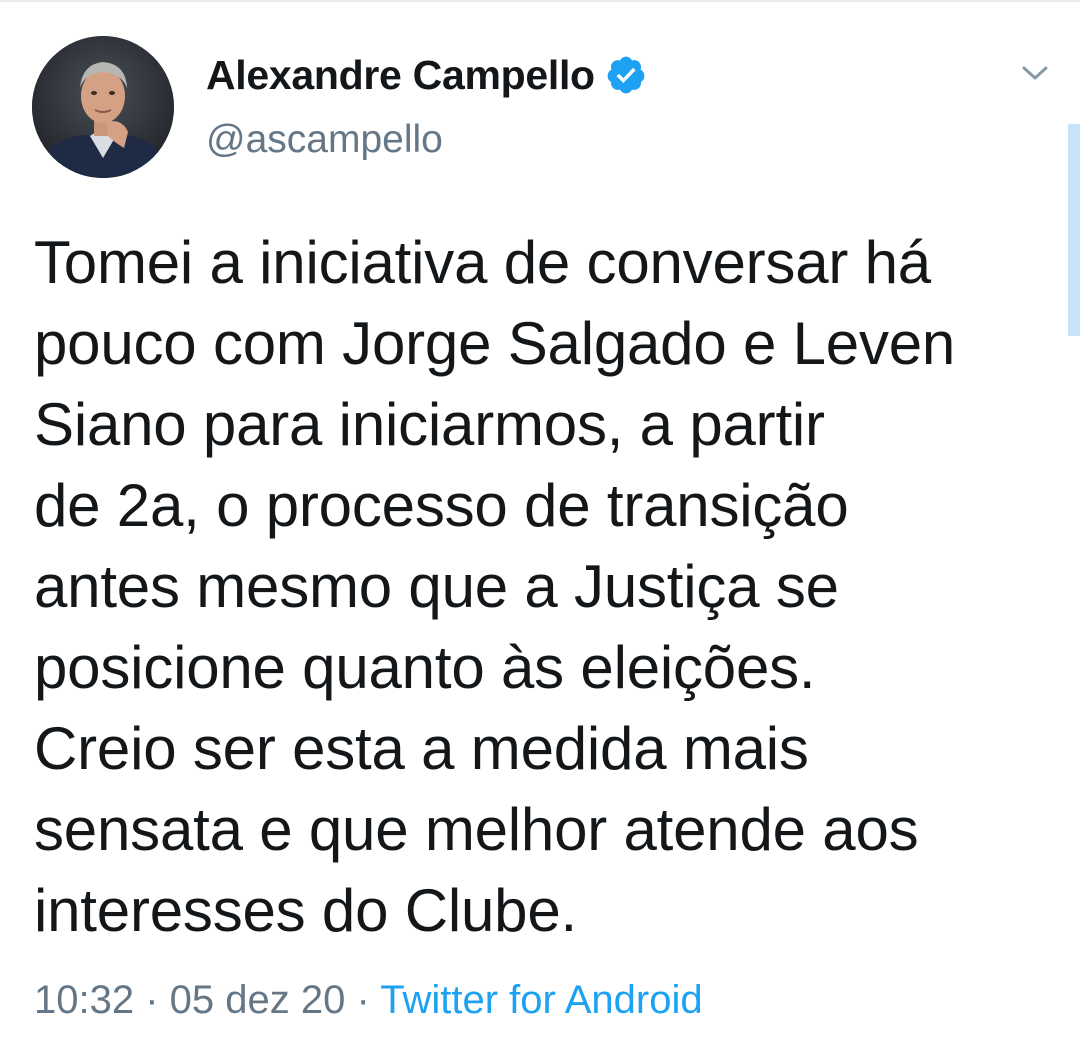 The width and height of the screenshot is (1080, 1052). I want to click on tweet-text-line: Siano para iniciarmos, a partir, so click(429, 424).